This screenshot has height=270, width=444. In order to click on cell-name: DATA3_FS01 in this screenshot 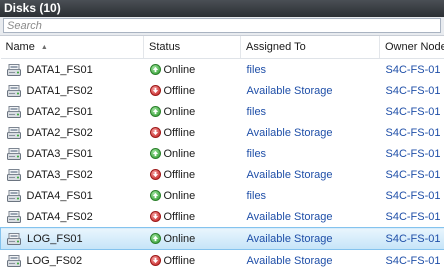, I will do `click(72, 153)`.